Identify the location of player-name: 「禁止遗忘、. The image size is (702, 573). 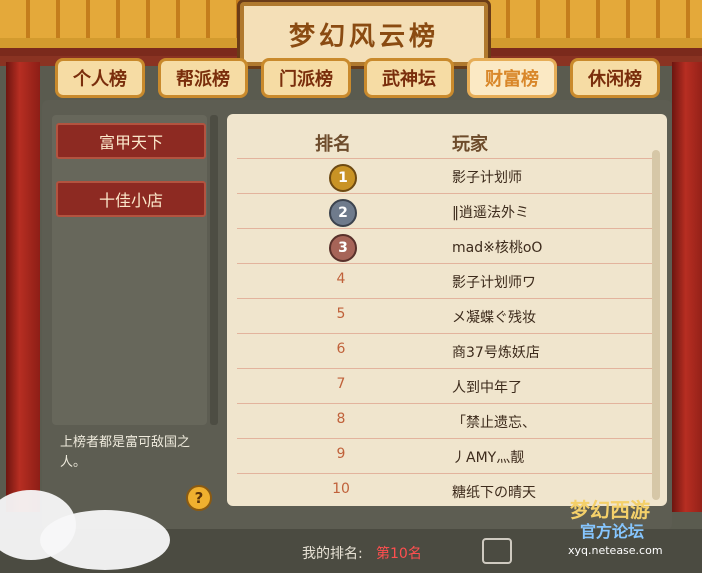
(494, 423).